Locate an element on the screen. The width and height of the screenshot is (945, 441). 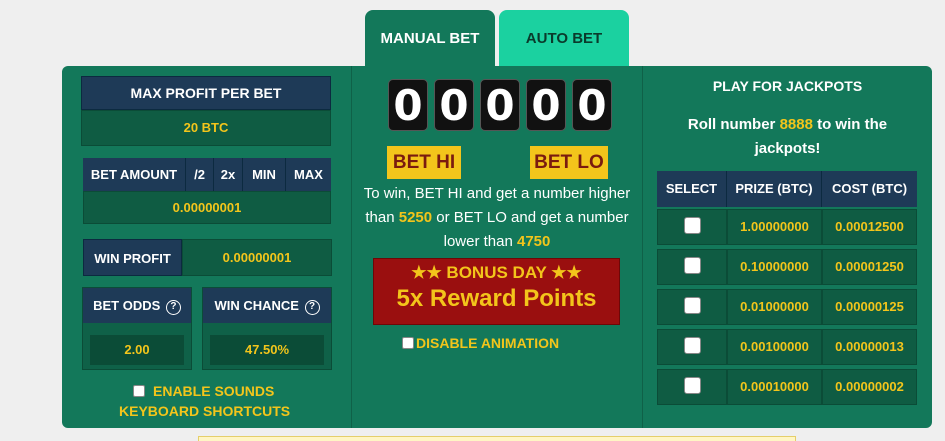
enable-sounds-label: ENABLE SOUNDS is located at coordinates (214, 391).